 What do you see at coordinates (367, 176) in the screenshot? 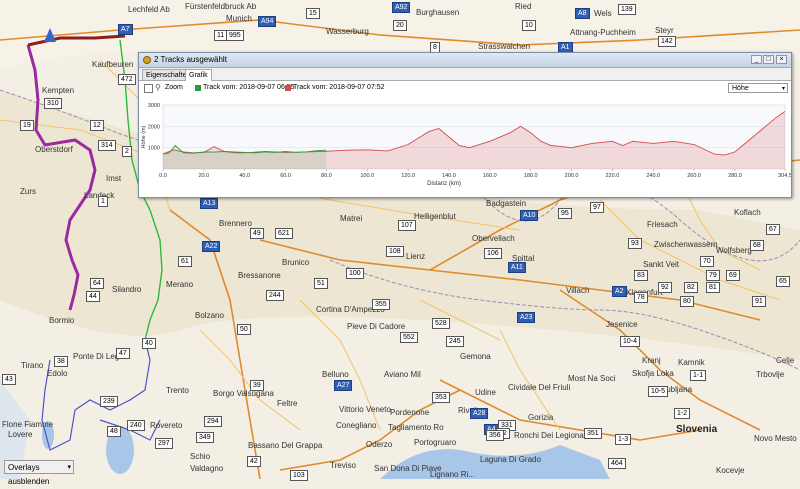
I see `x-tick-label: 100.0` at bounding box center [367, 176].